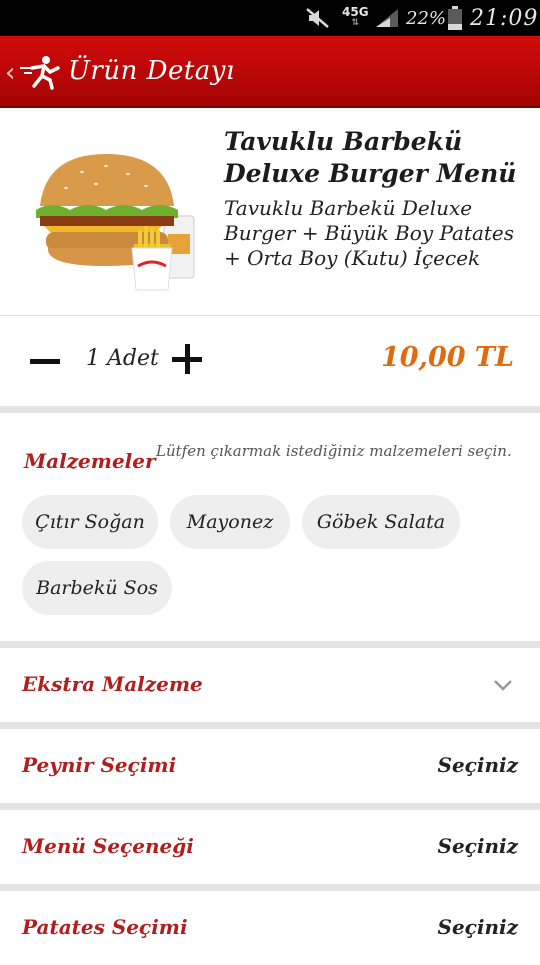 The width and height of the screenshot is (540, 965). What do you see at coordinates (503, 685) in the screenshot?
I see `chevron-down-icon` at bounding box center [503, 685].